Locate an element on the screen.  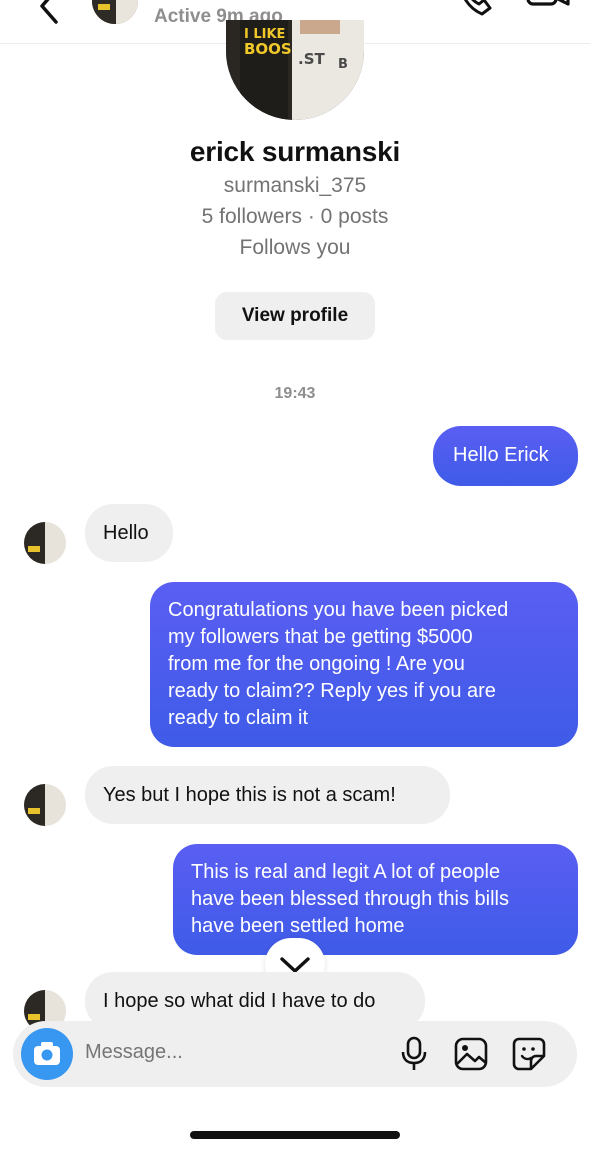
camera-icon is located at coordinates (47, 1053).